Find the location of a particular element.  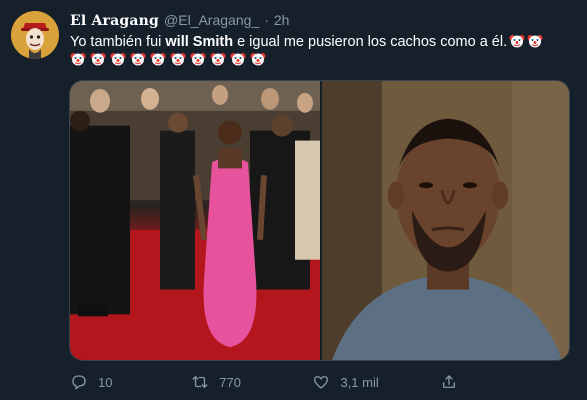

retweet-count: 770 is located at coordinates (230, 382).